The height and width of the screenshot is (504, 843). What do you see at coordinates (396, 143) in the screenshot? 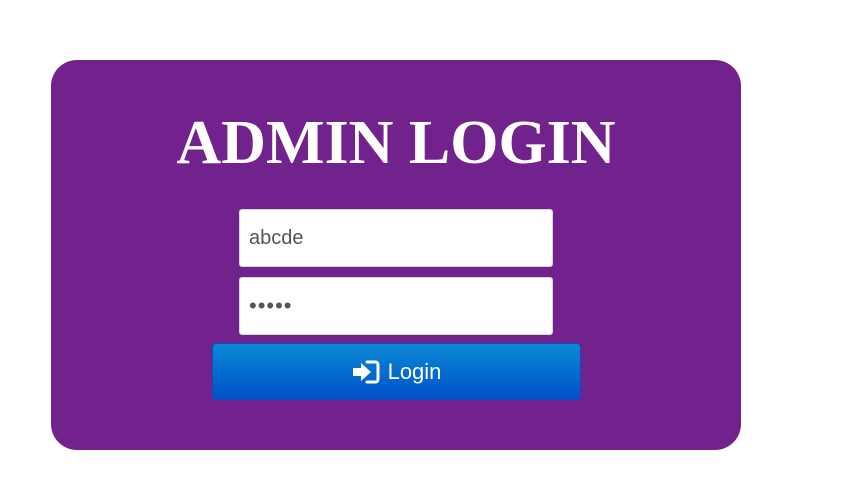
I see `page-title: ADMIN LOGIN` at bounding box center [396, 143].